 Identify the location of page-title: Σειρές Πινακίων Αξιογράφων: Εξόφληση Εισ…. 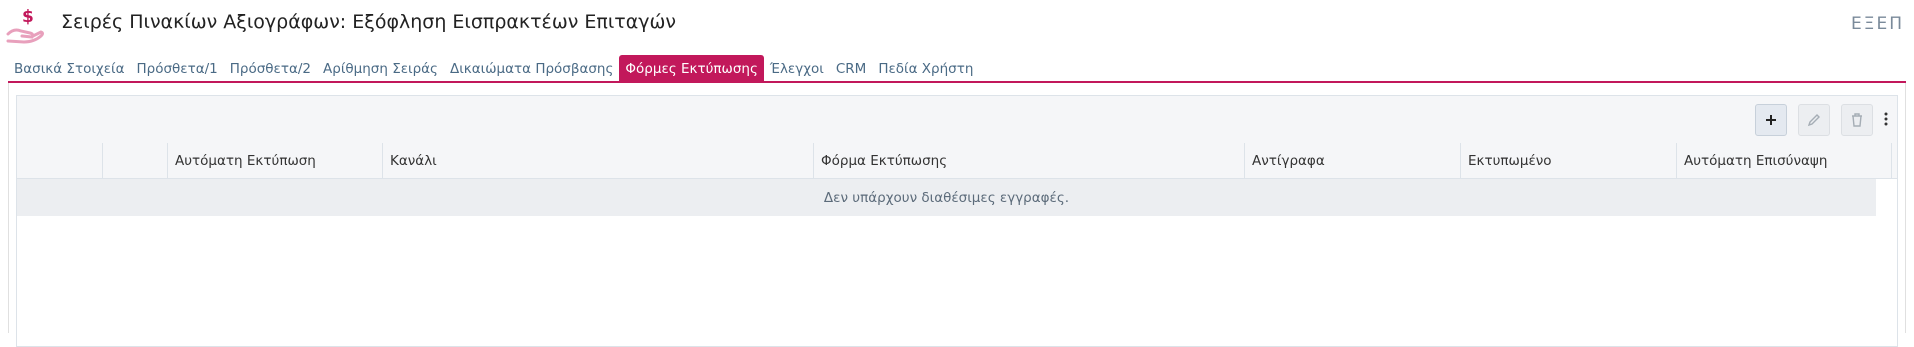
(368, 22).